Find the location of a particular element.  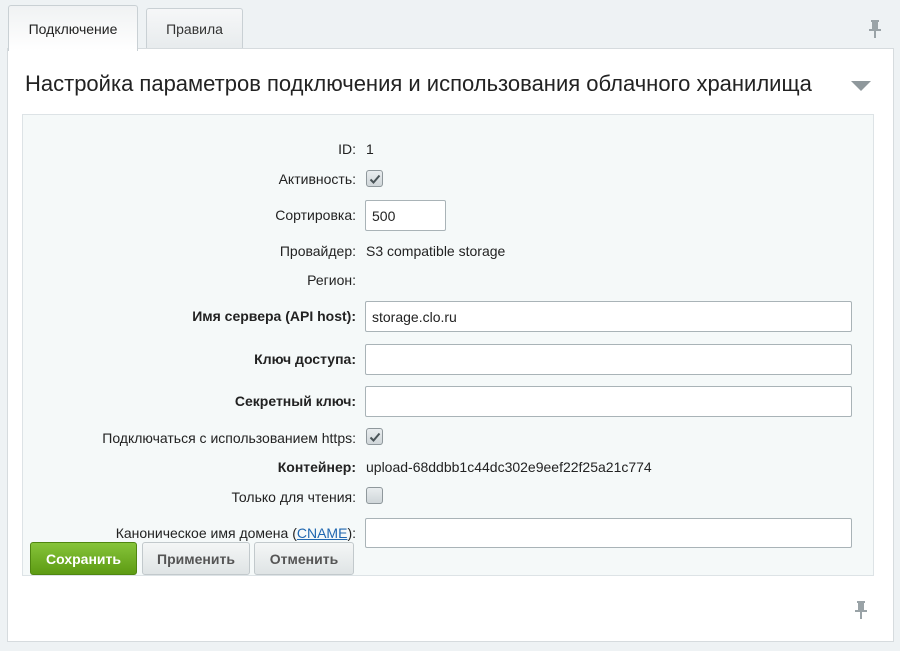

host-input is located at coordinates (608, 316).